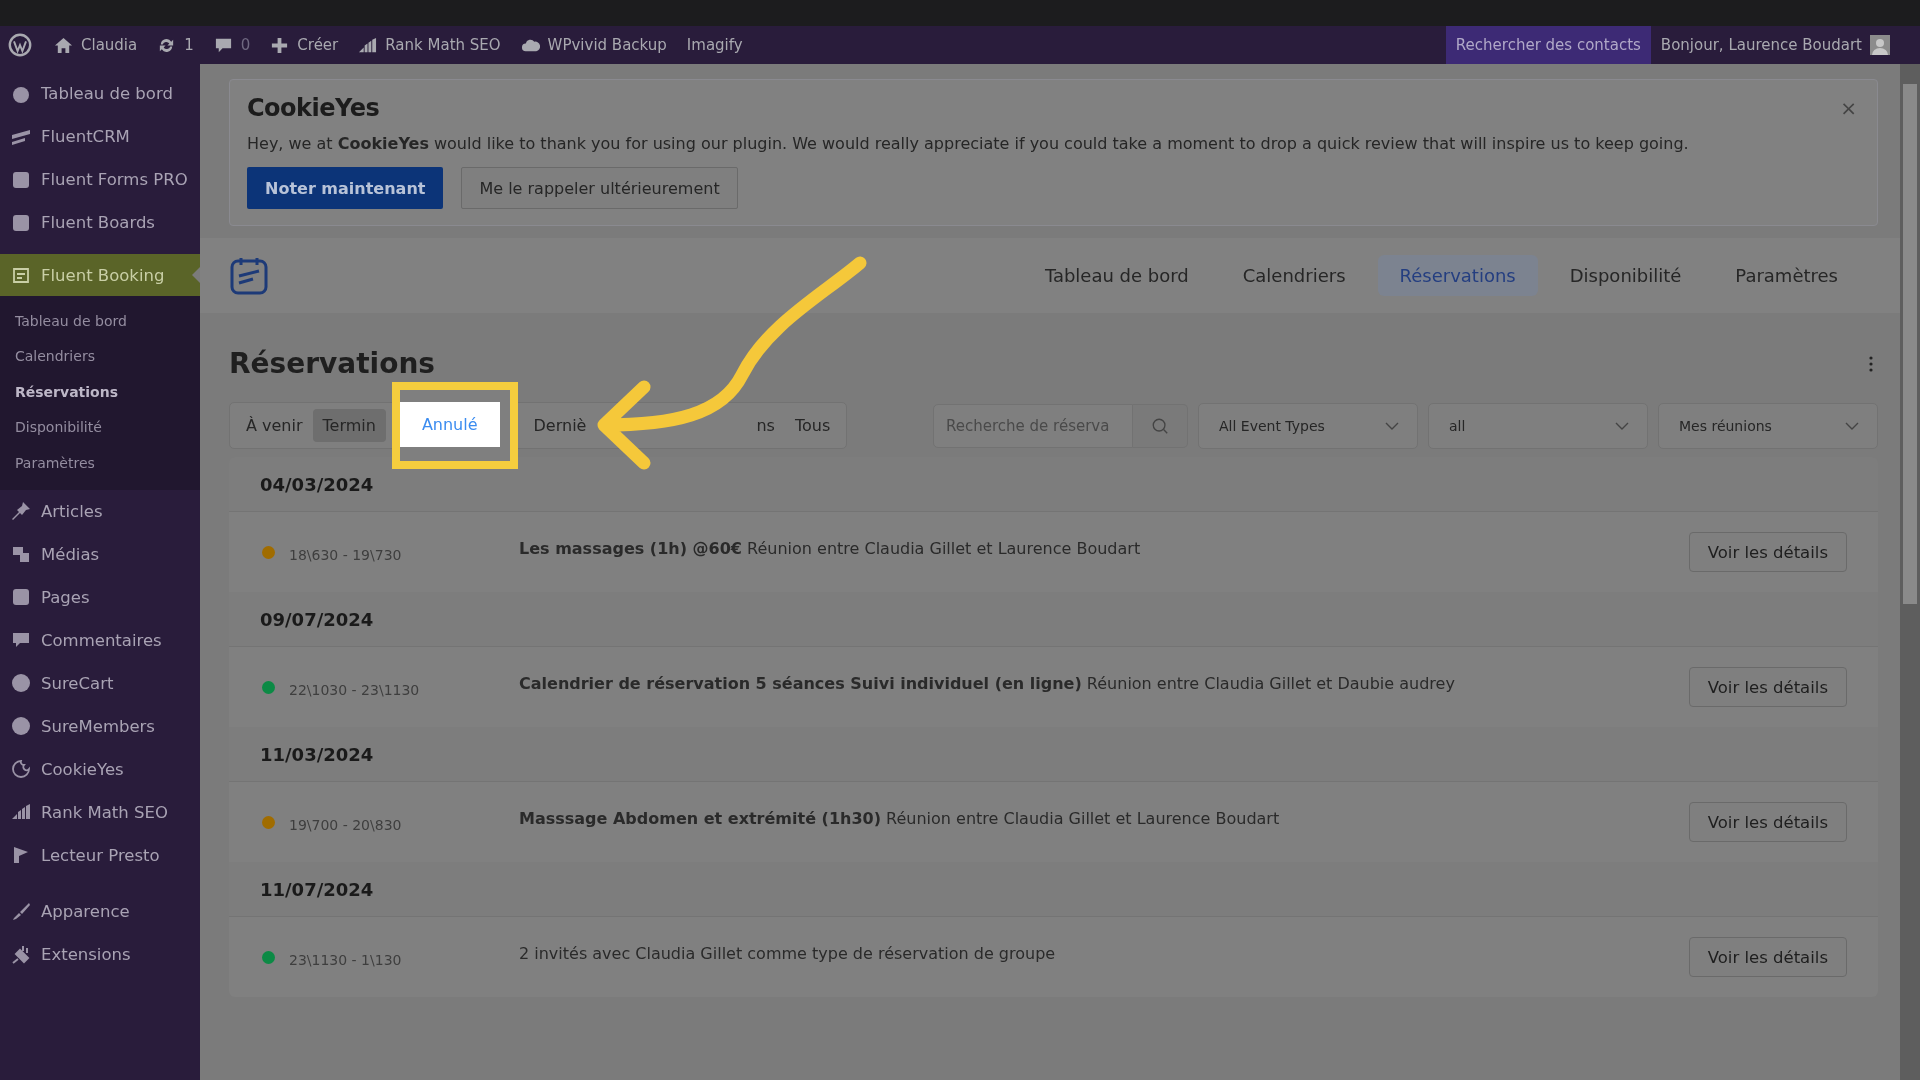  What do you see at coordinates (100, 954) in the screenshot?
I see `sidebar-item: Extensions` at bounding box center [100, 954].